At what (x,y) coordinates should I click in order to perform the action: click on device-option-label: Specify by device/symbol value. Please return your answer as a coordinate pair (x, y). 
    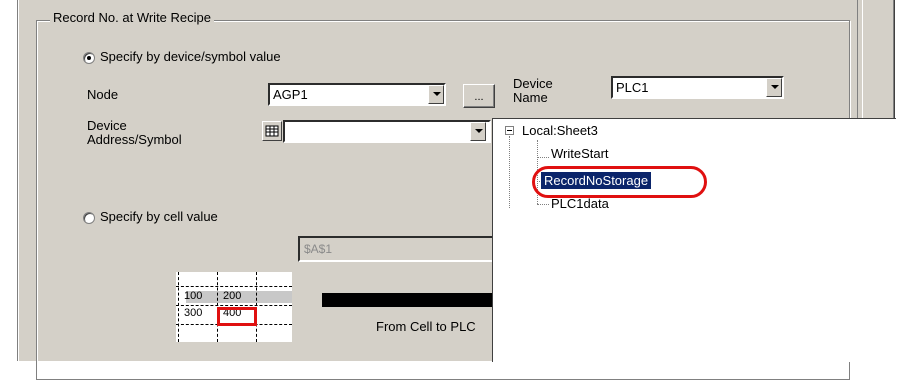
    Looking at the image, I should click on (190, 56).